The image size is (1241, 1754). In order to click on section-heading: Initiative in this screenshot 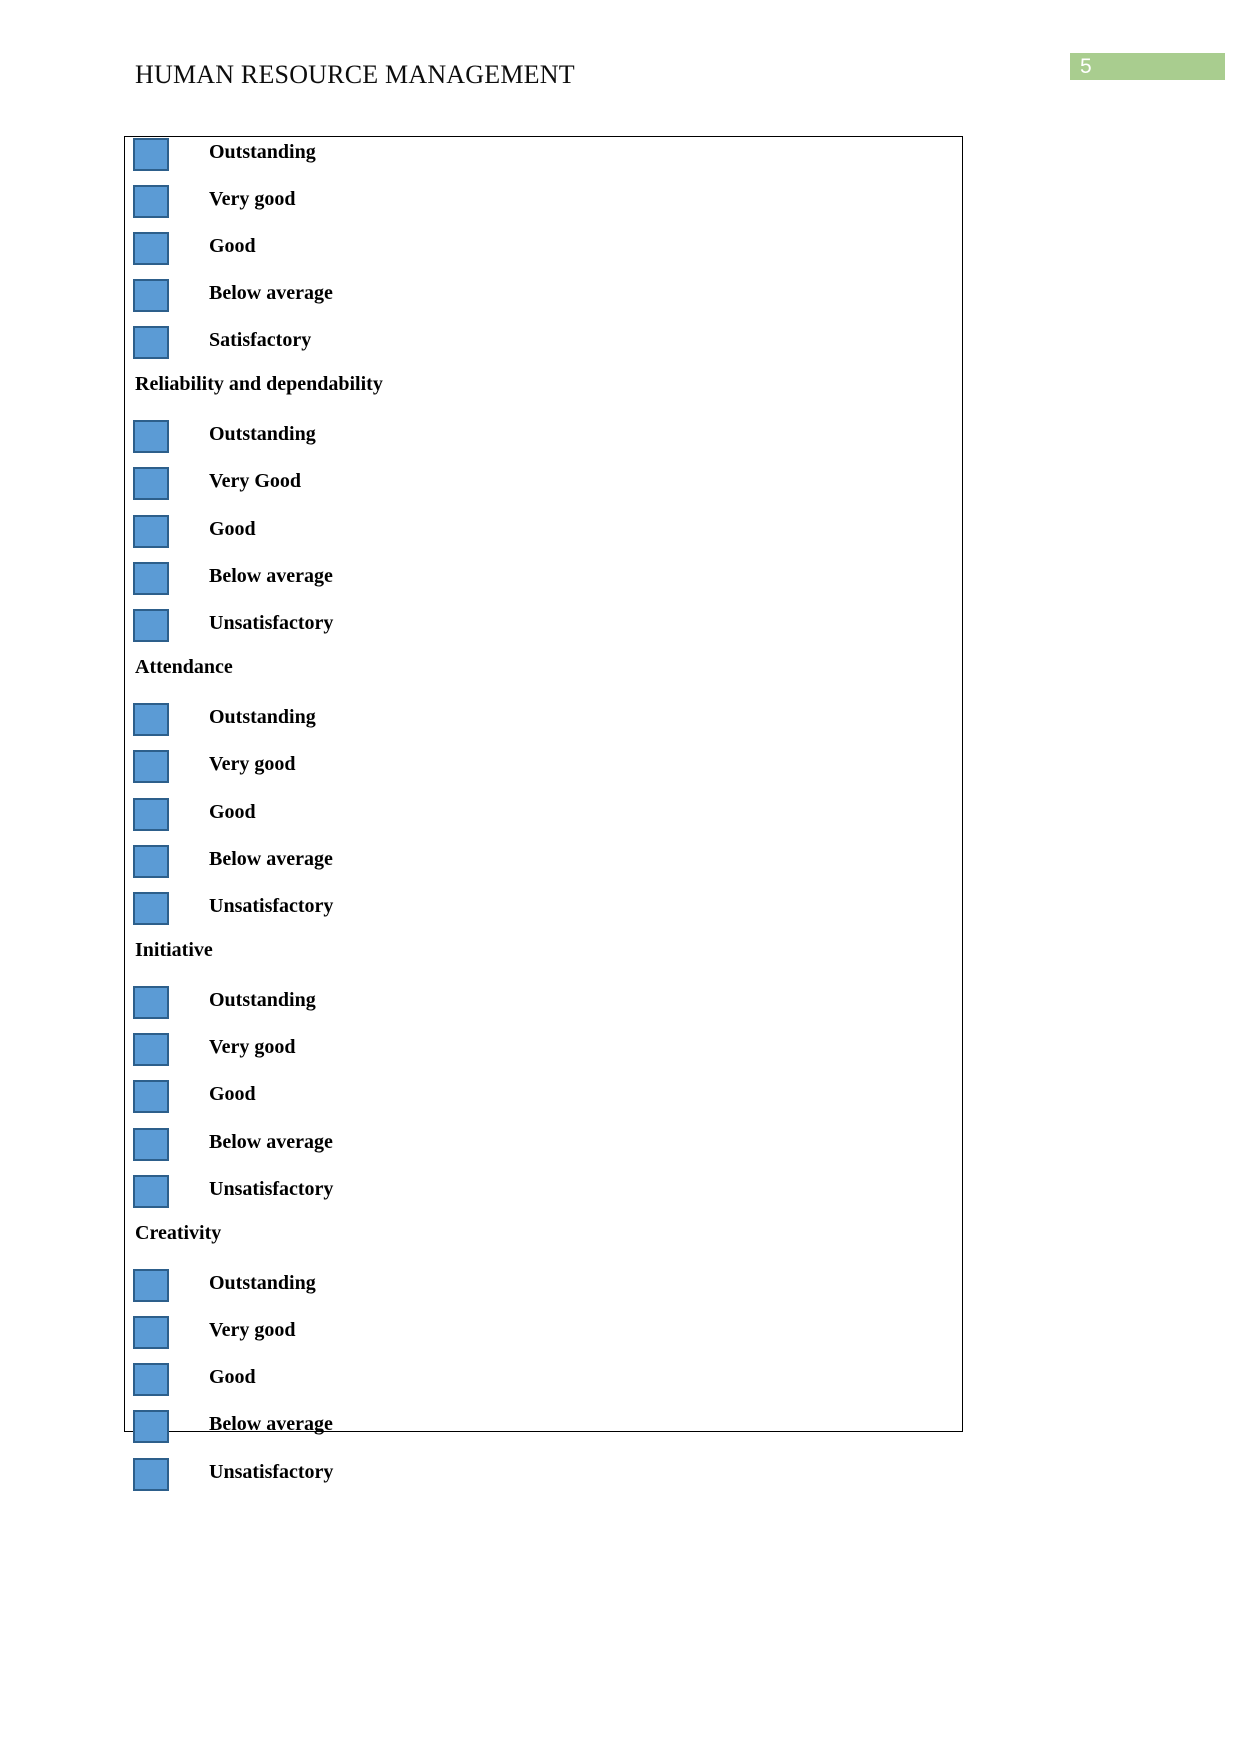, I will do `click(174, 950)`.